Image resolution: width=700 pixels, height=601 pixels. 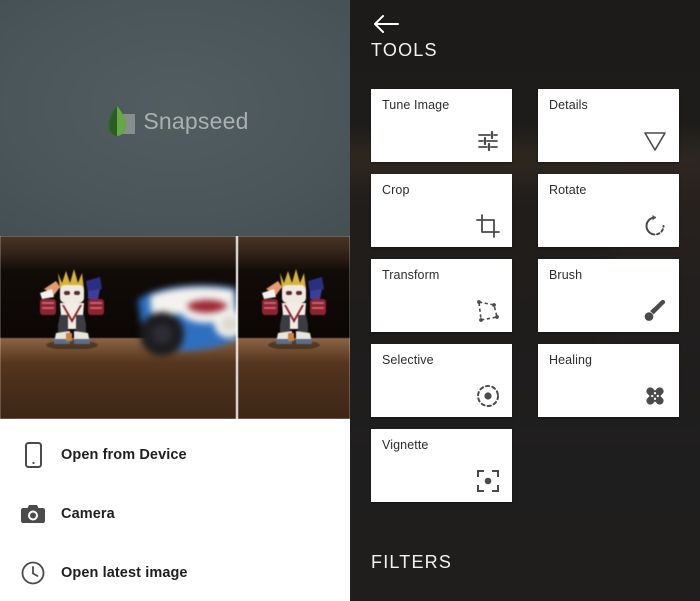 I want to click on tool-card-brush: Brush, so click(x=608, y=295).